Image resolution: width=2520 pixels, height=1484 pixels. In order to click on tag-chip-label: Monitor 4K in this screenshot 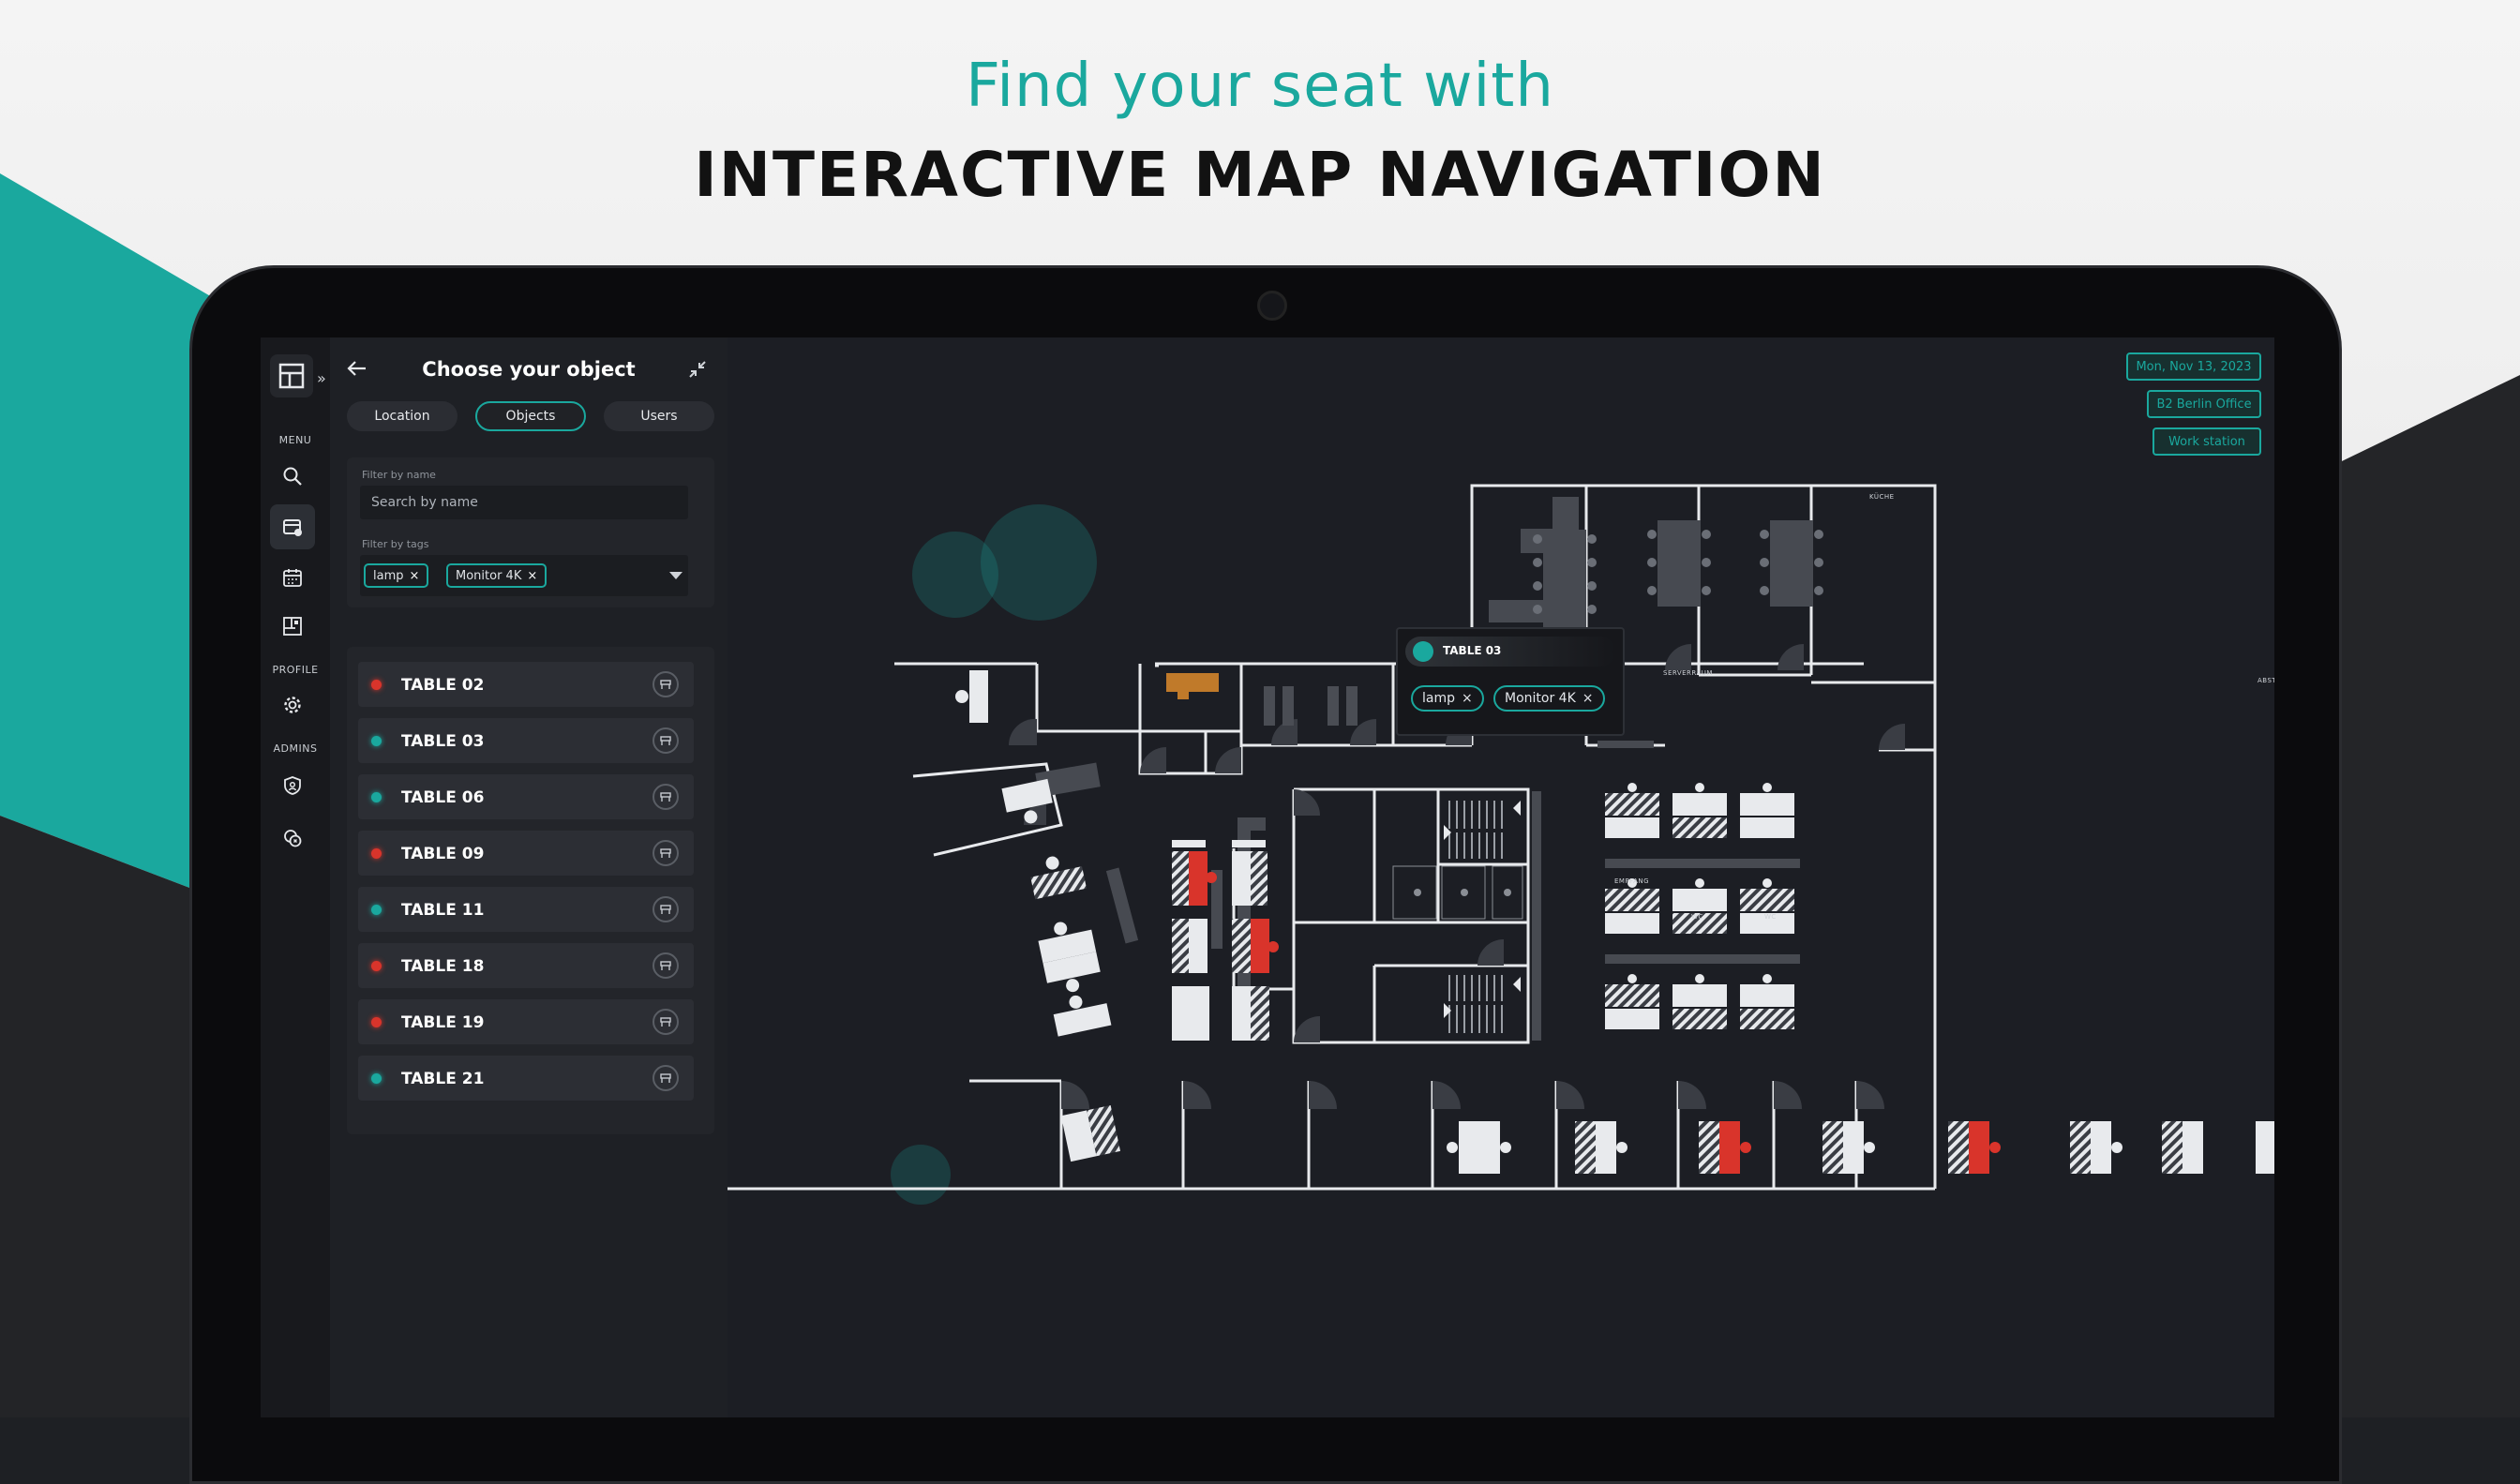, I will do `click(489, 575)`.